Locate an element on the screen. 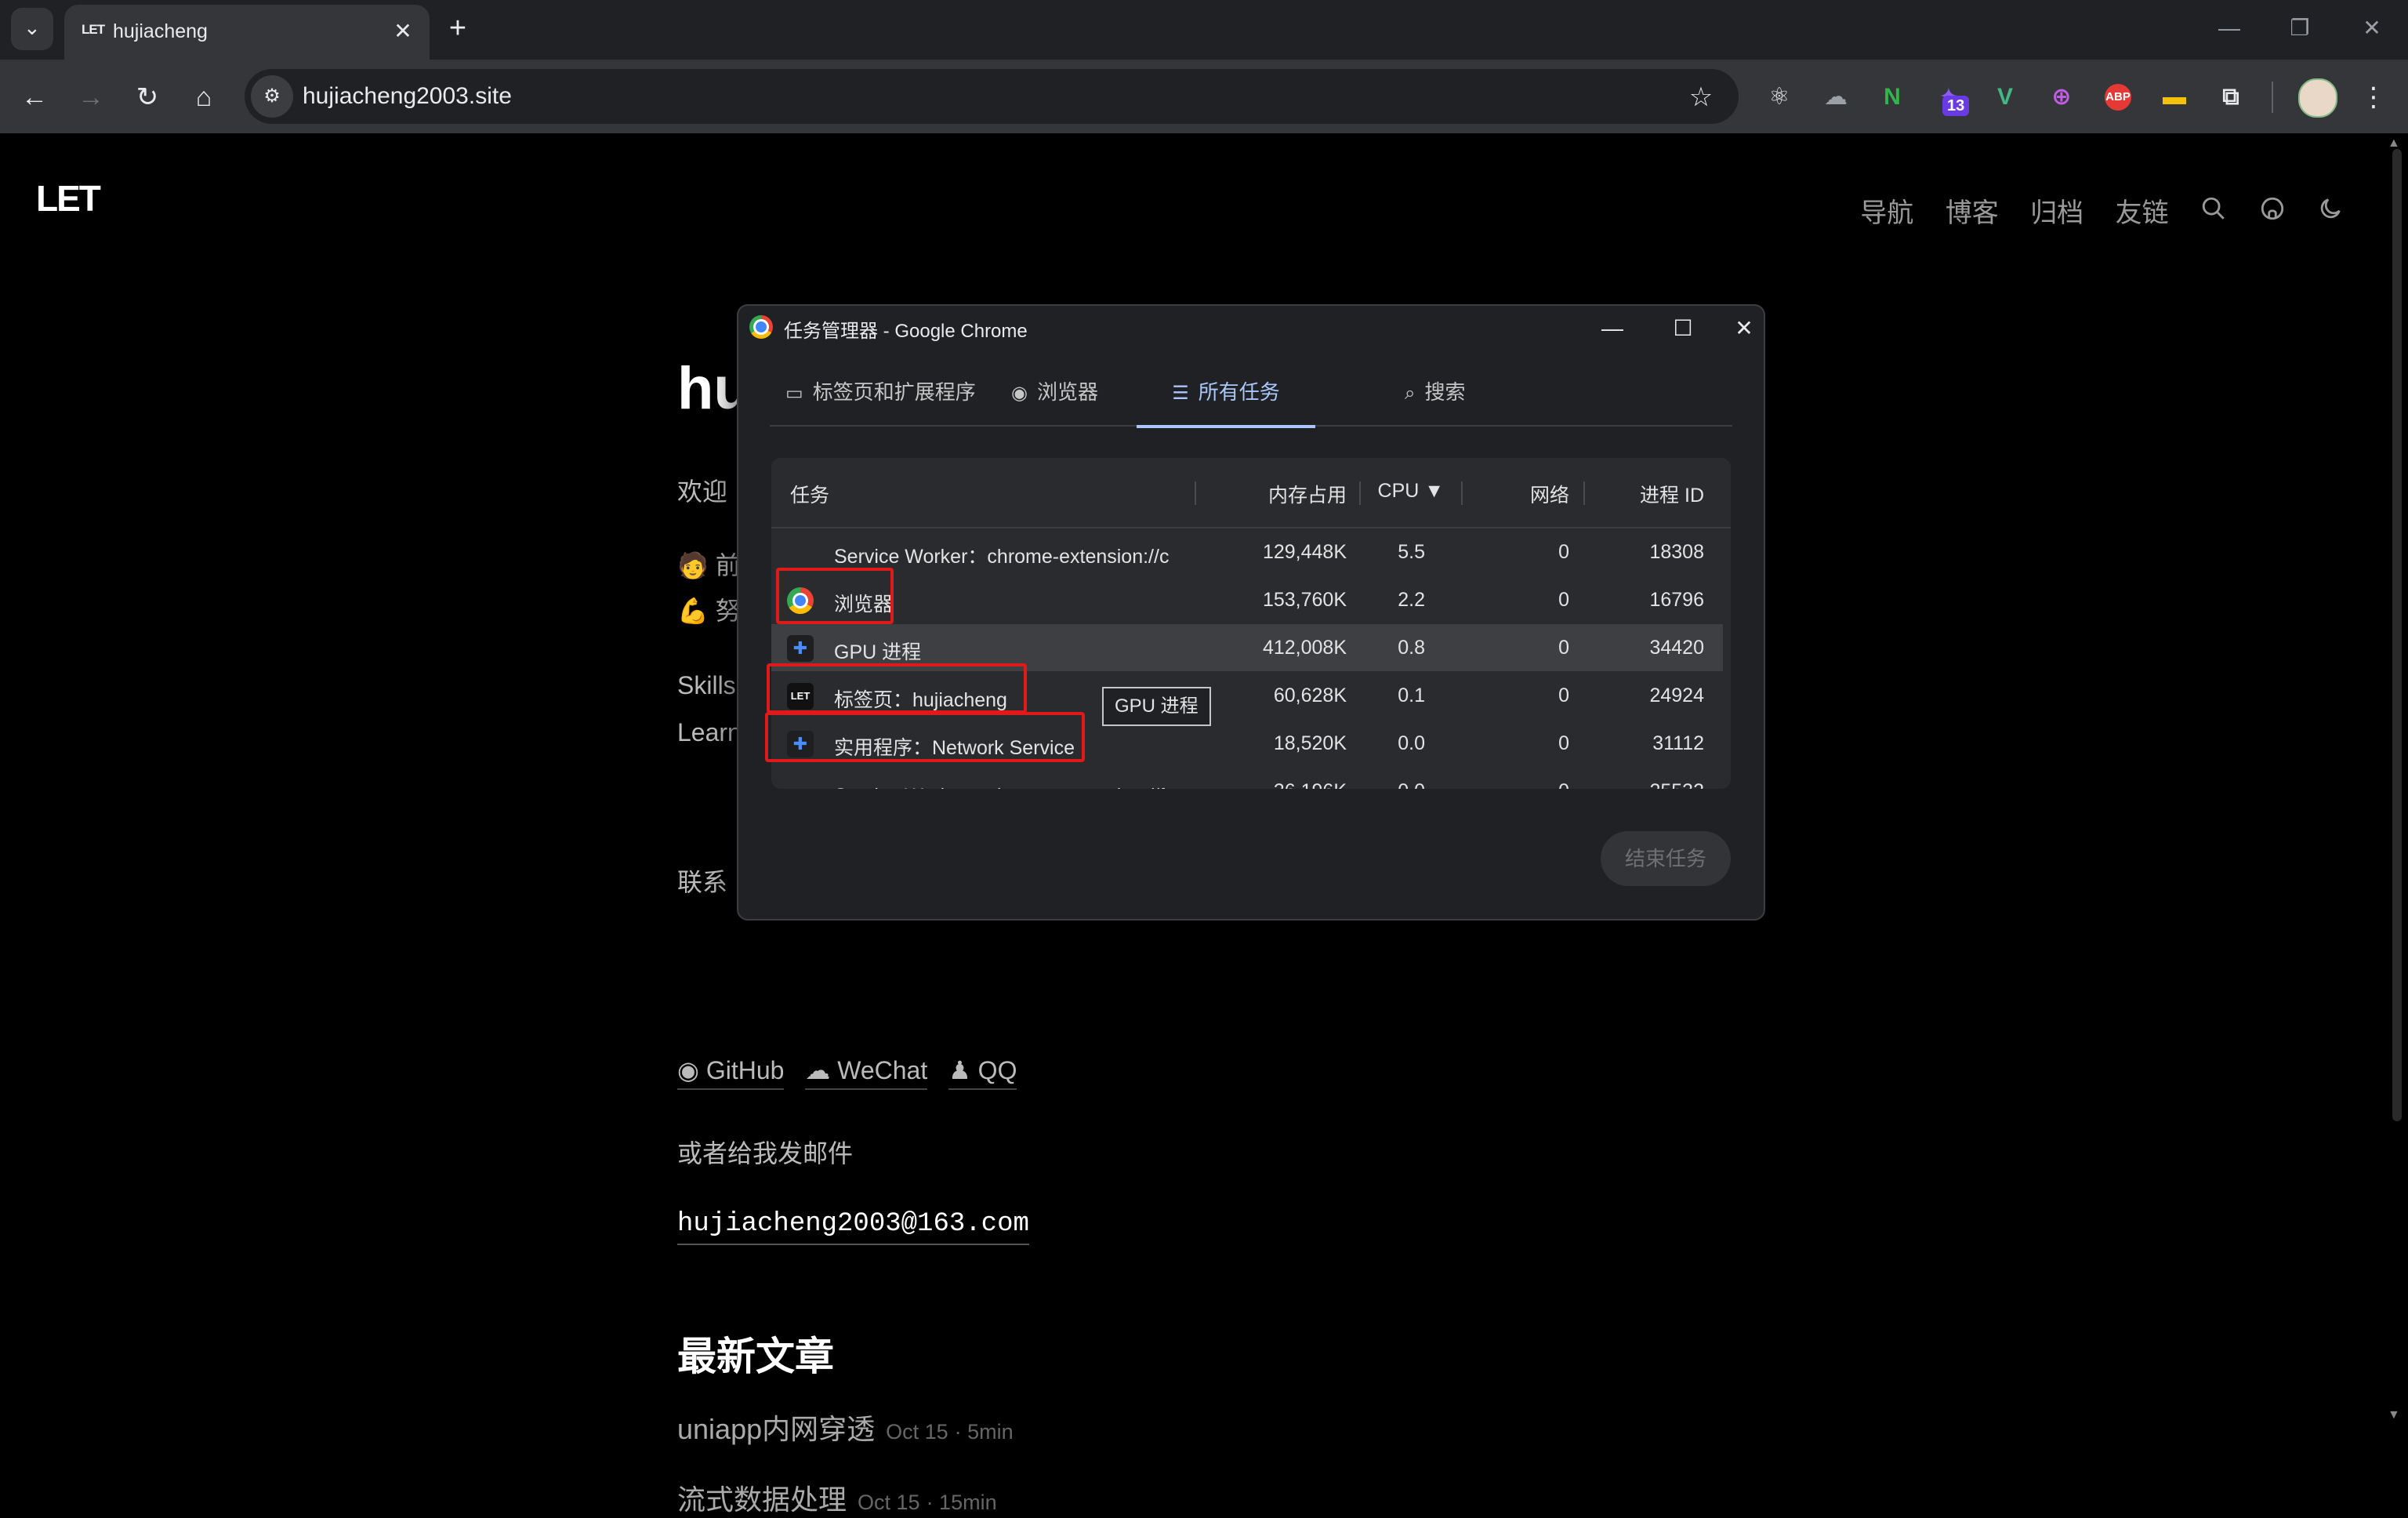 This screenshot has height=1518, width=2408. qq-link: ♟ QQ is located at coordinates (982, 1072).